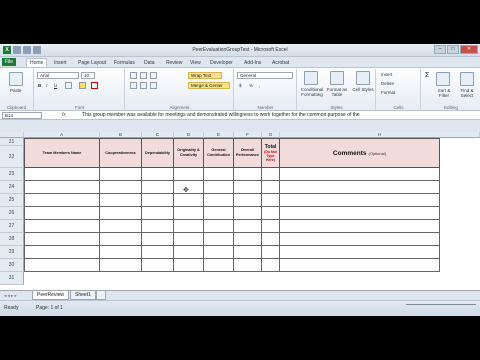 Image resolution: width=480 pixels, height=360 pixels. Describe the element at coordinates (12, 265) in the screenshot. I see `row-header: 30` at that location.